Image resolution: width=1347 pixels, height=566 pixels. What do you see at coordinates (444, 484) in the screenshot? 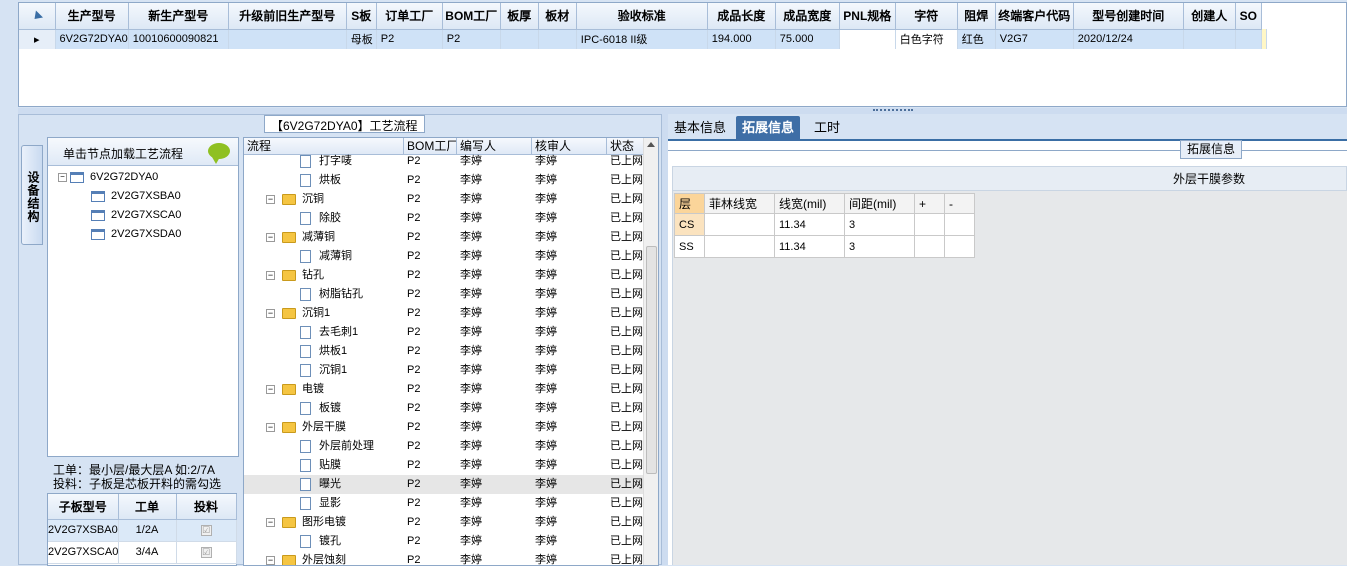
I see `process-row: 曝光 P2 李婷 李婷 已上网` at bounding box center [444, 484].